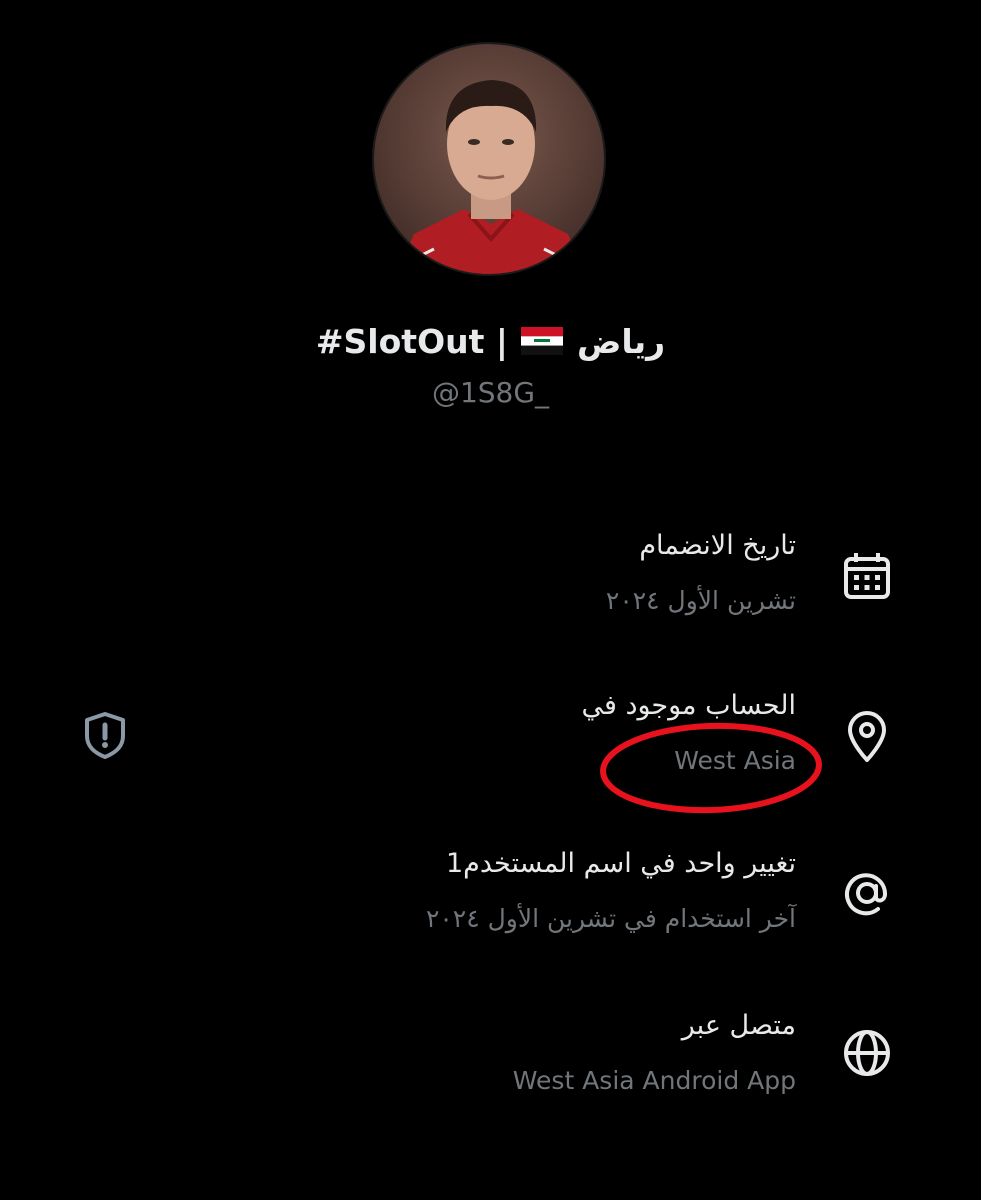  What do you see at coordinates (867, 577) in the screenshot?
I see `calendar-icon` at bounding box center [867, 577].